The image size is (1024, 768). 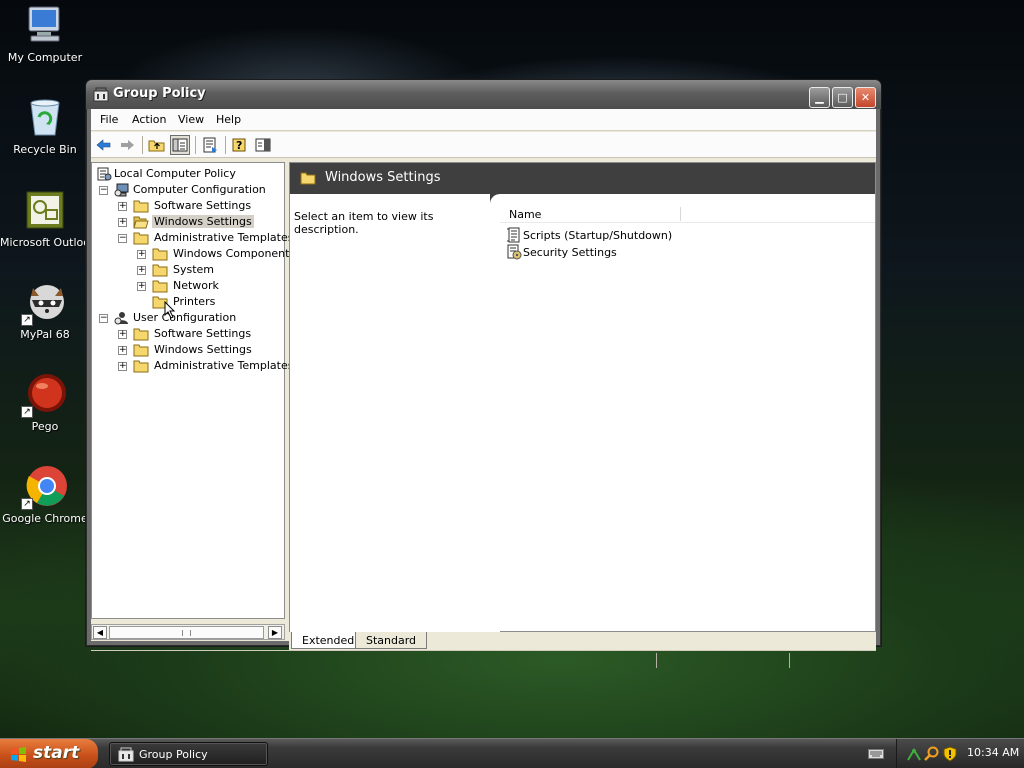 What do you see at coordinates (483, 94) in the screenshot?
I see `title-bar: Group Policy ▁ □ ✕` at bounding box center [483, 94].